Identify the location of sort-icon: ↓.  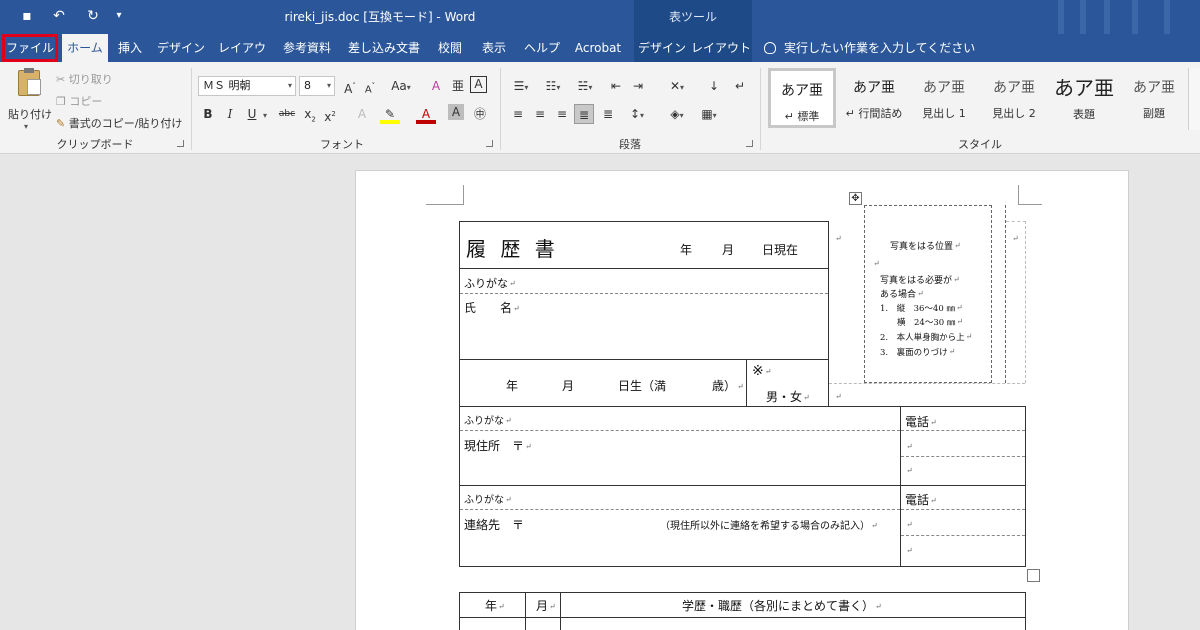
(714, 86).